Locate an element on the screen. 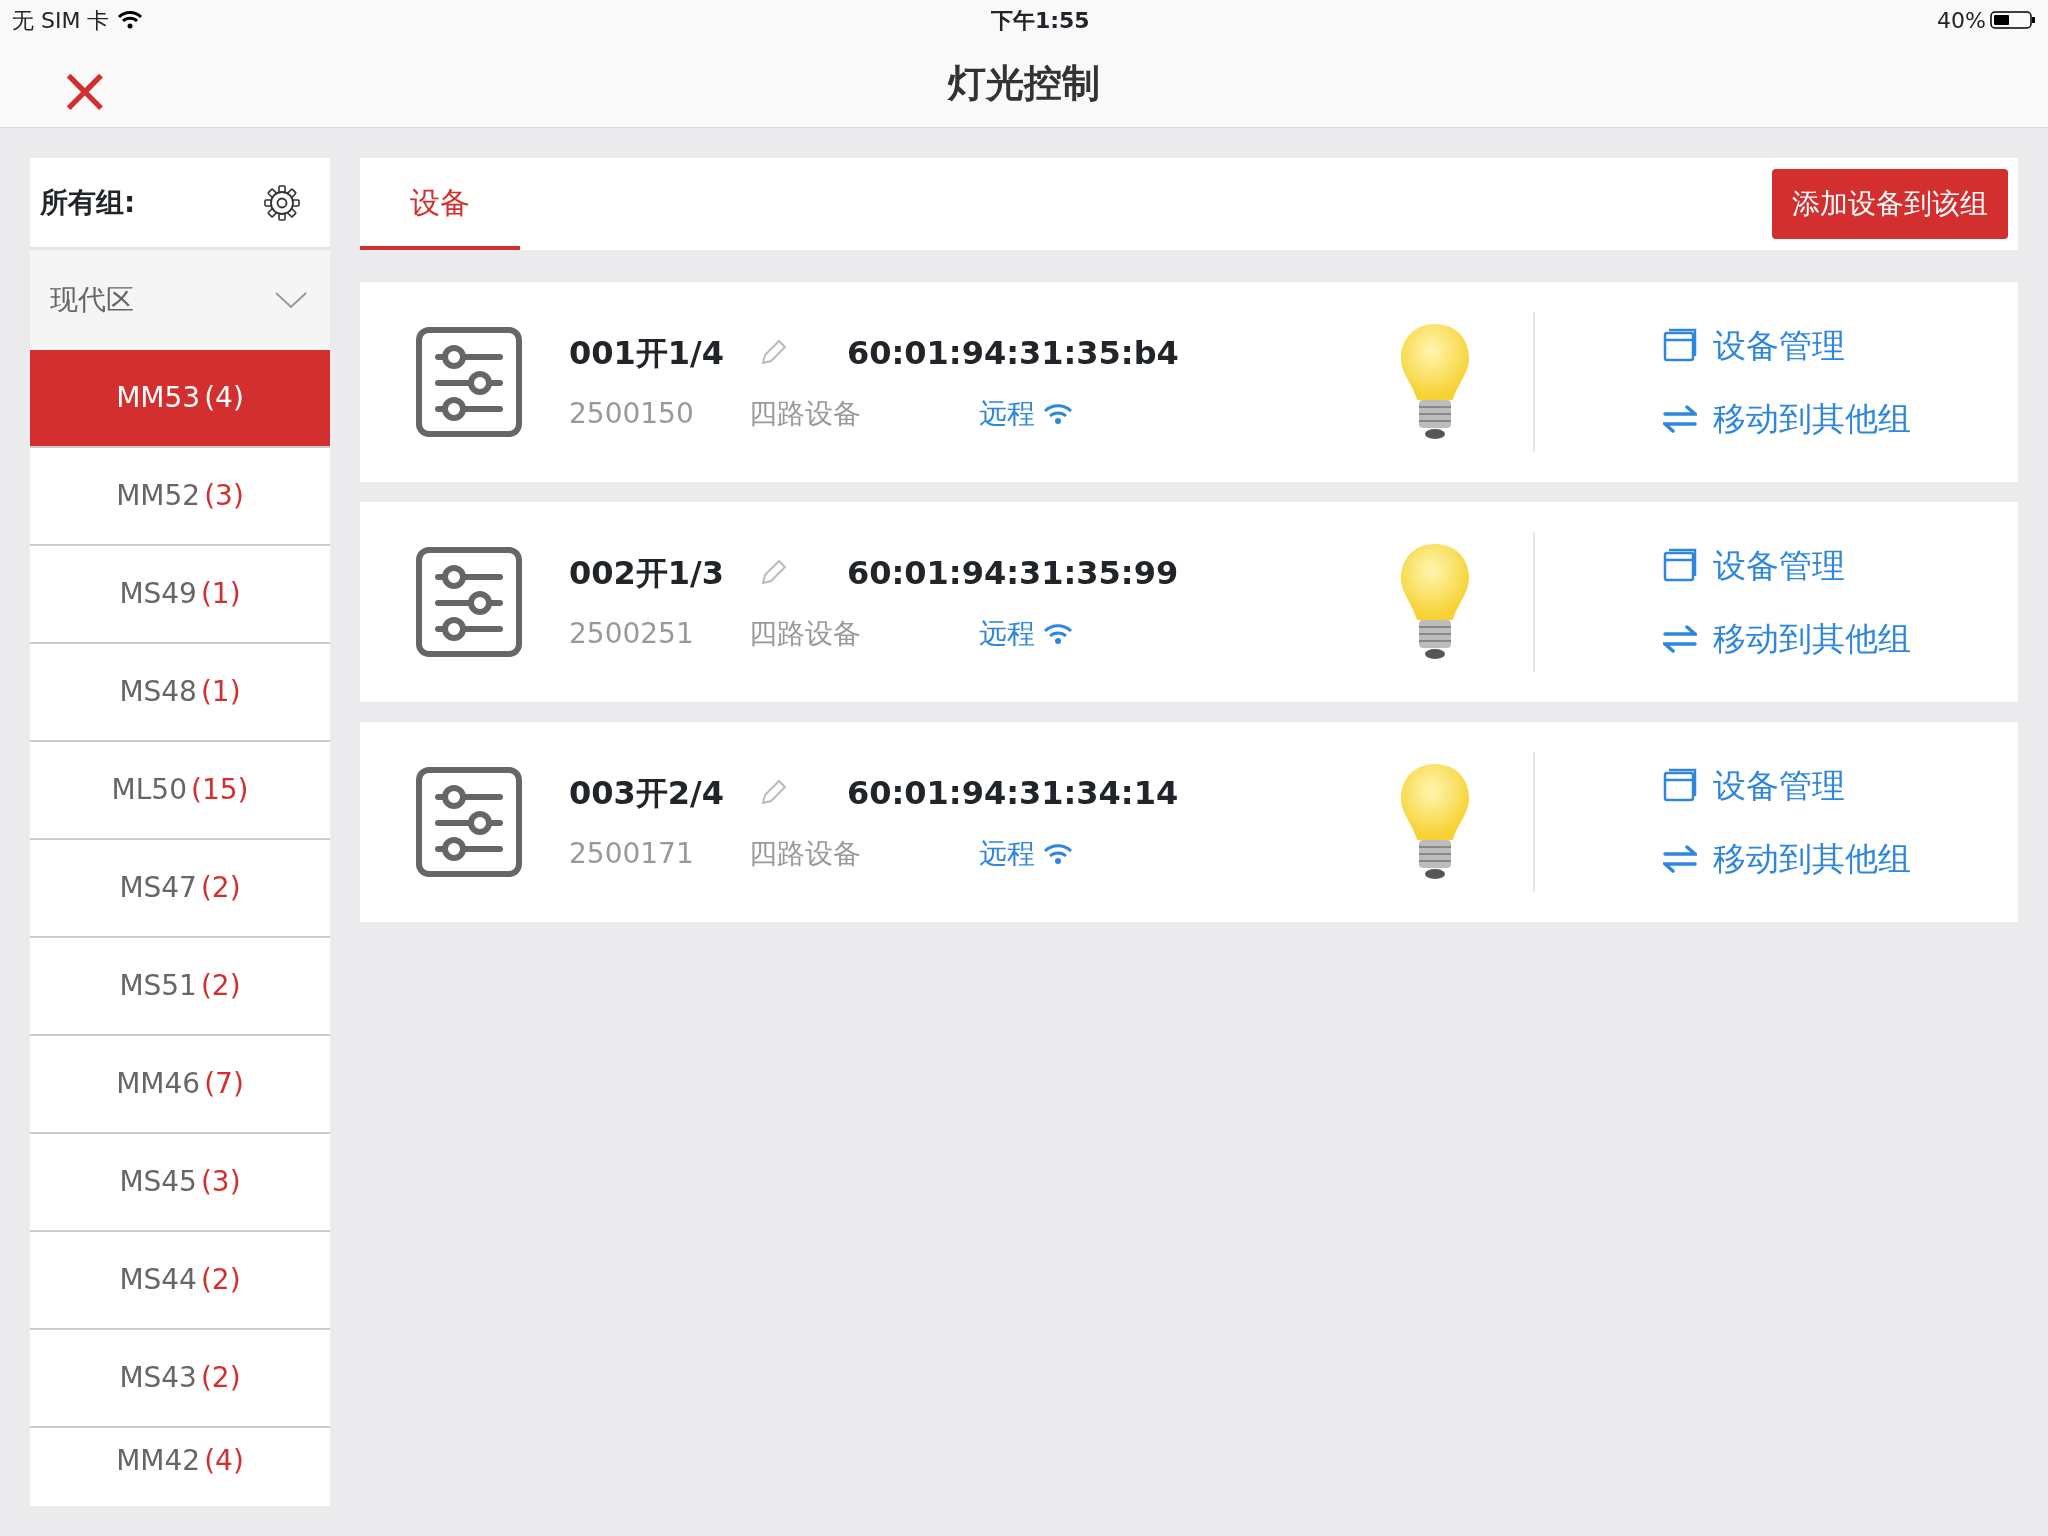 This screenshot has width=2048, height=1536. device-name: 002开1/3 is located at coordinates (647, 573).